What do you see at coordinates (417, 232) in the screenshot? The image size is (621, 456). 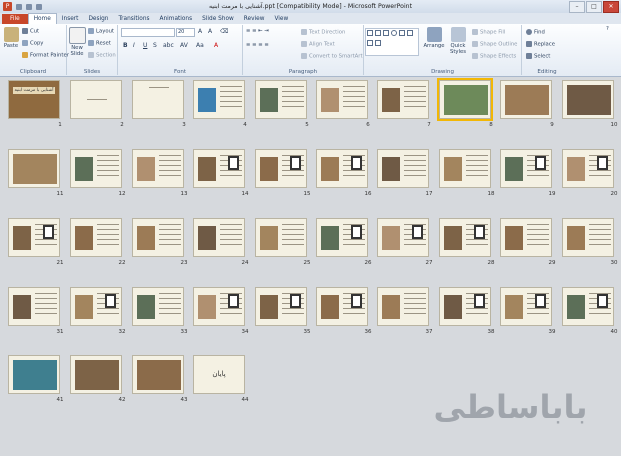 I see `slide-frame-graphic` at bounding box center [417, 232].